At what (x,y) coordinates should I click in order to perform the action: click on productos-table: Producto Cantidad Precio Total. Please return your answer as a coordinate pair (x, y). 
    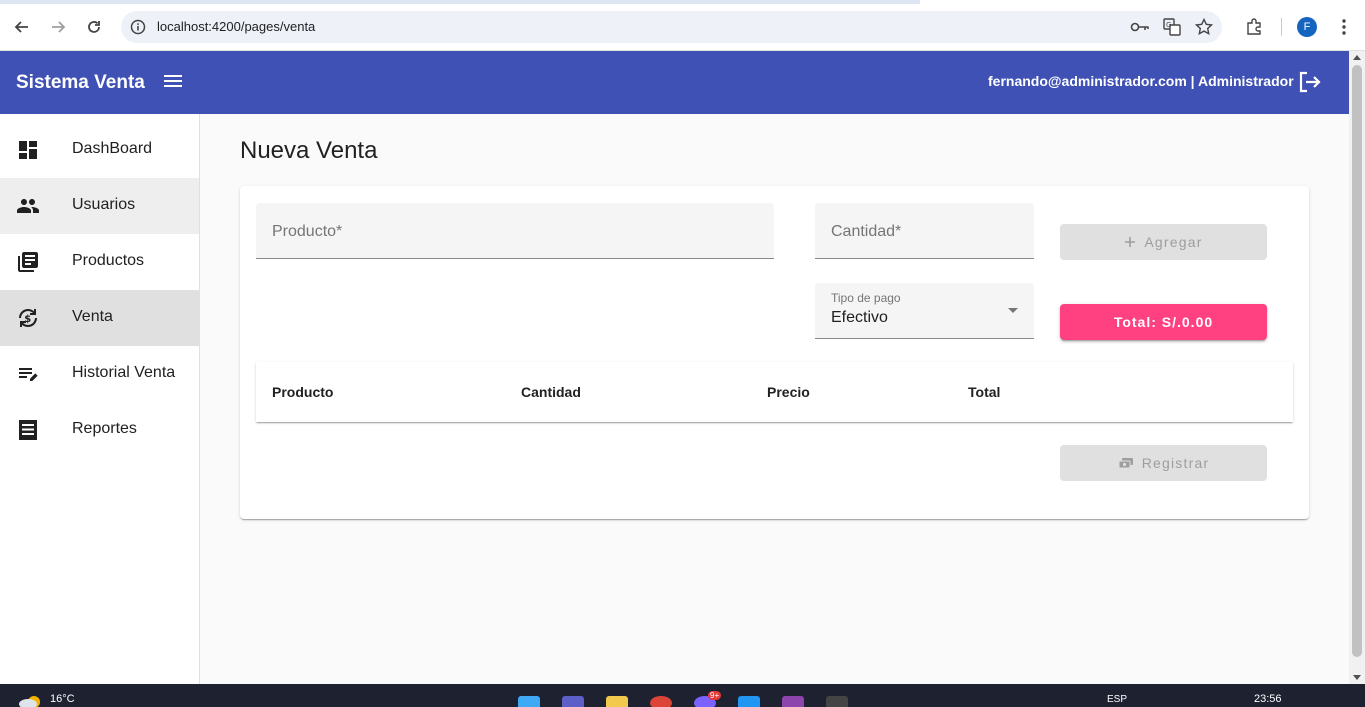
    Looking at the image, I should click on (774, 392).